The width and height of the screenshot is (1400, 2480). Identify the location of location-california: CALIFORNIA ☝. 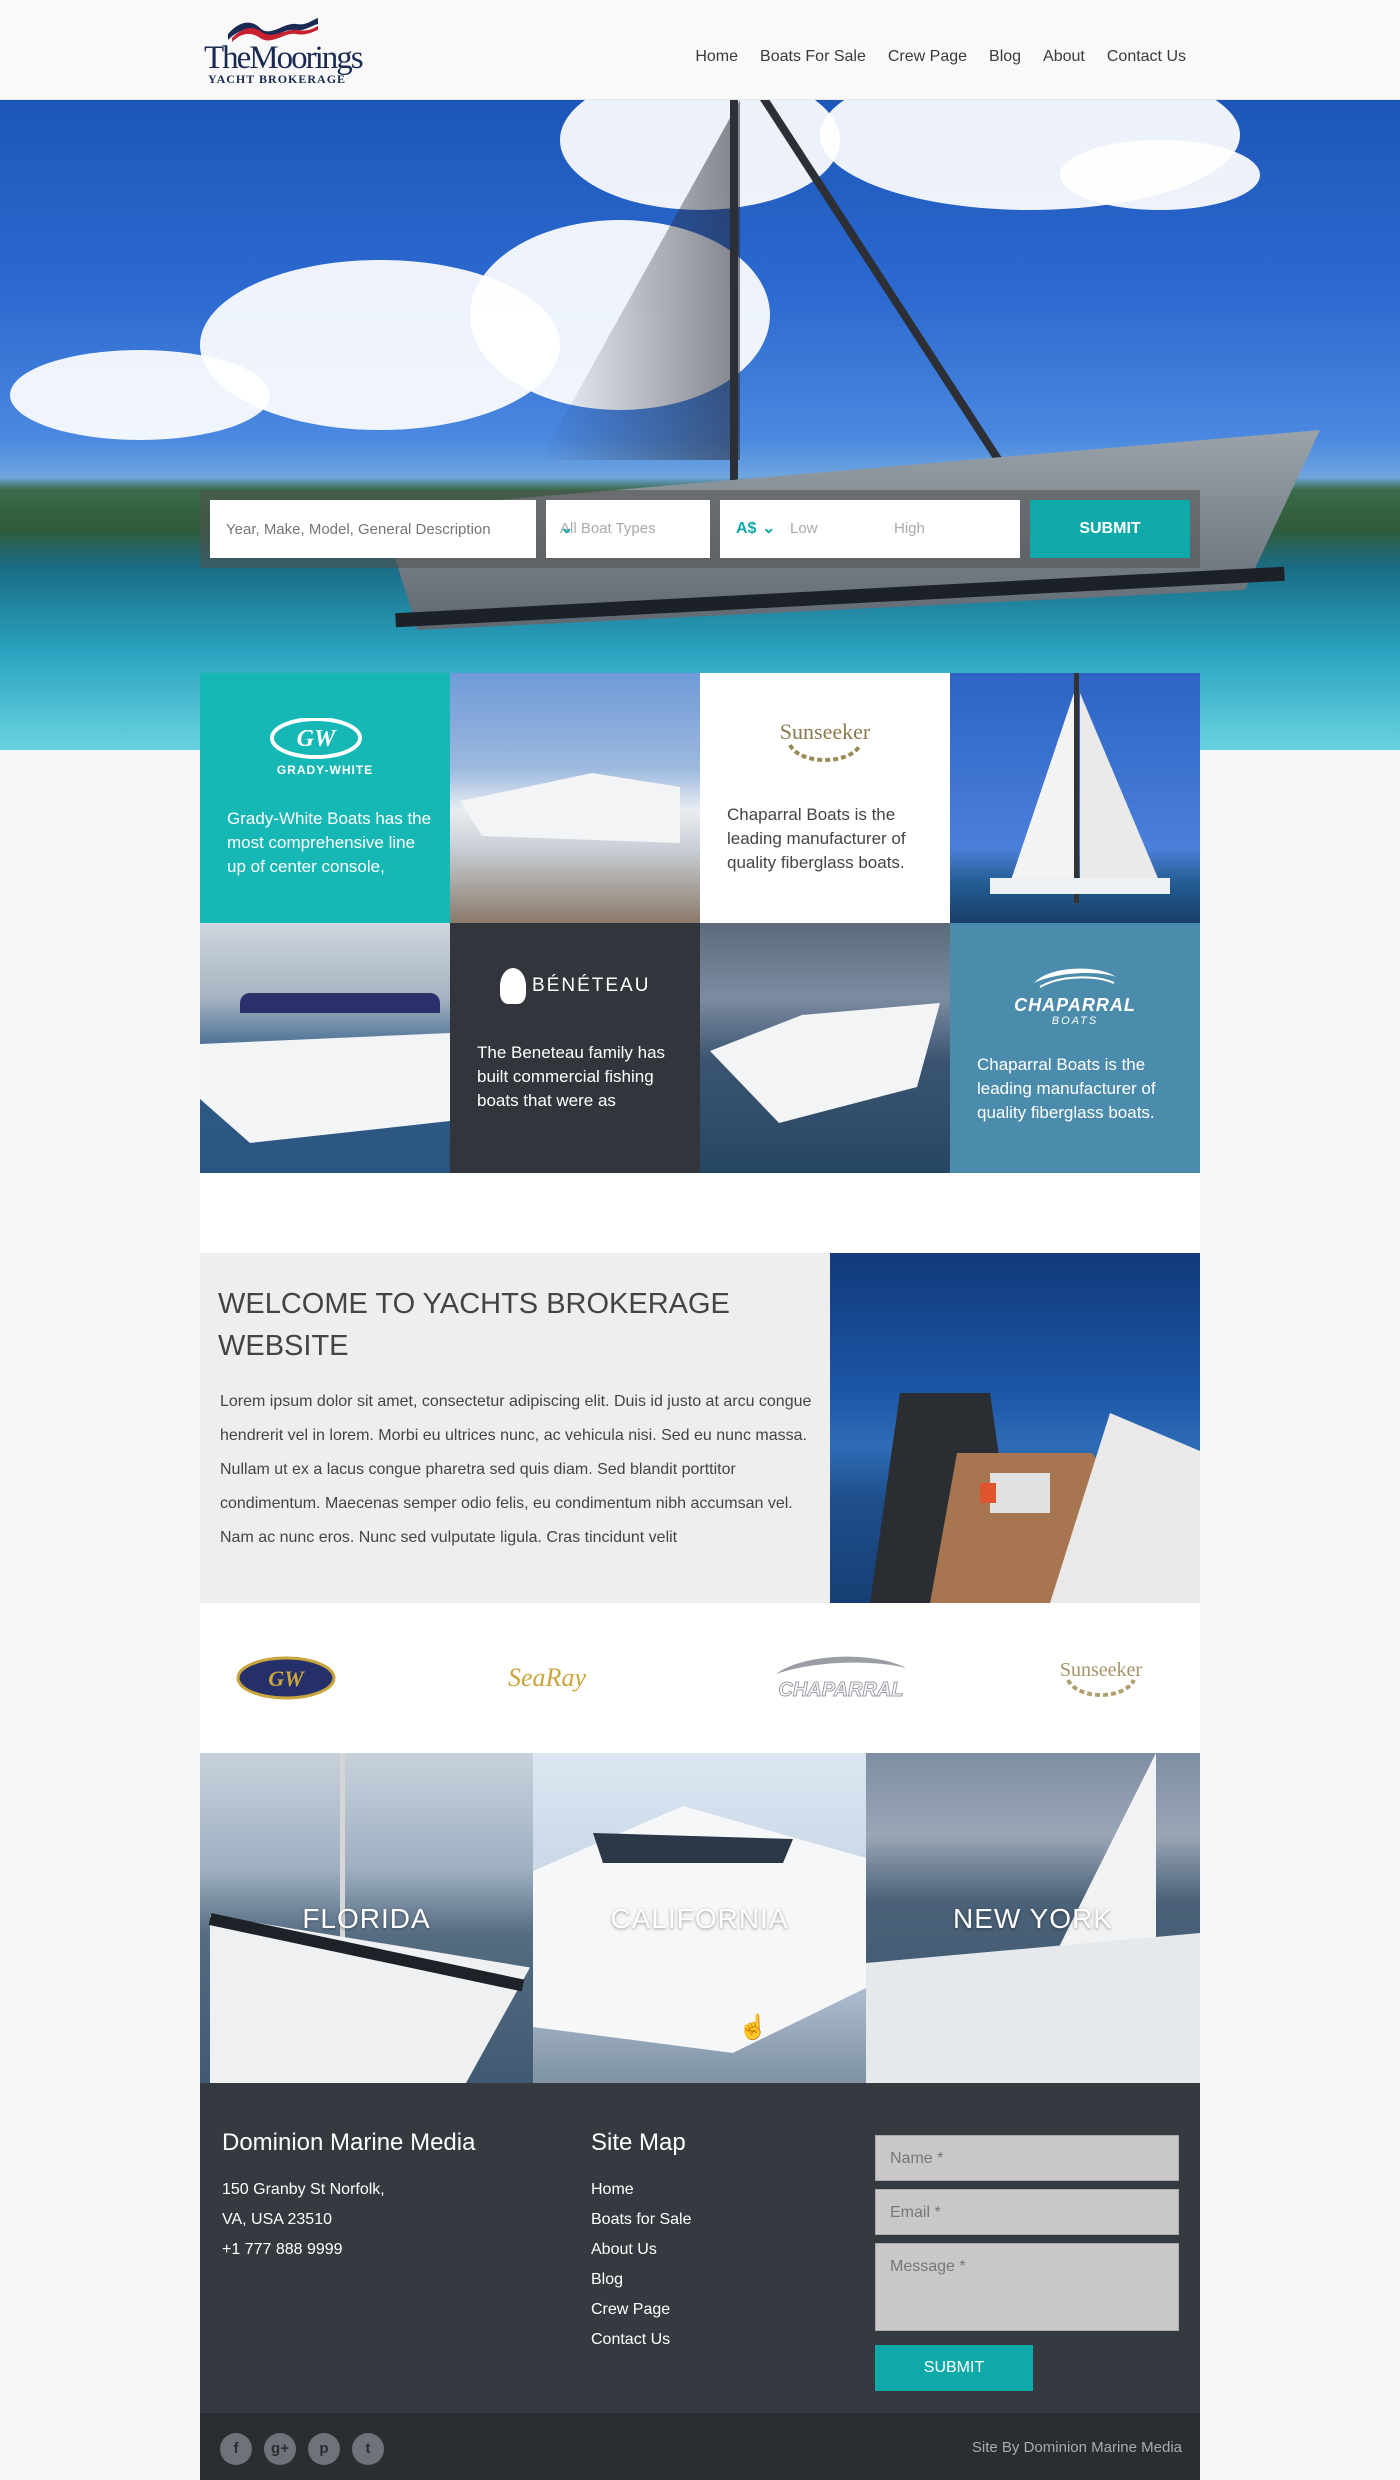
(699, 1918).